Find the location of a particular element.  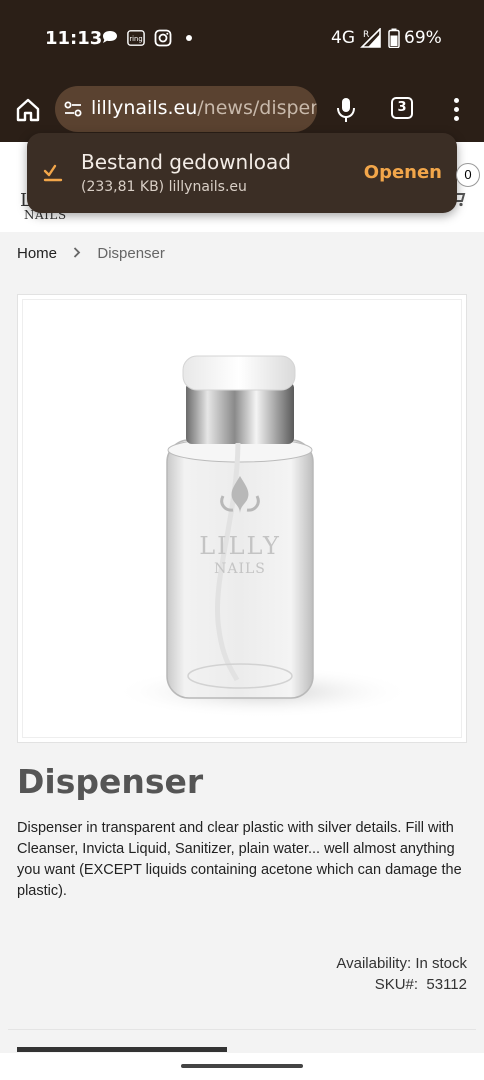

breadcrumb-home-link: Home is located at coordinates (37, 253).